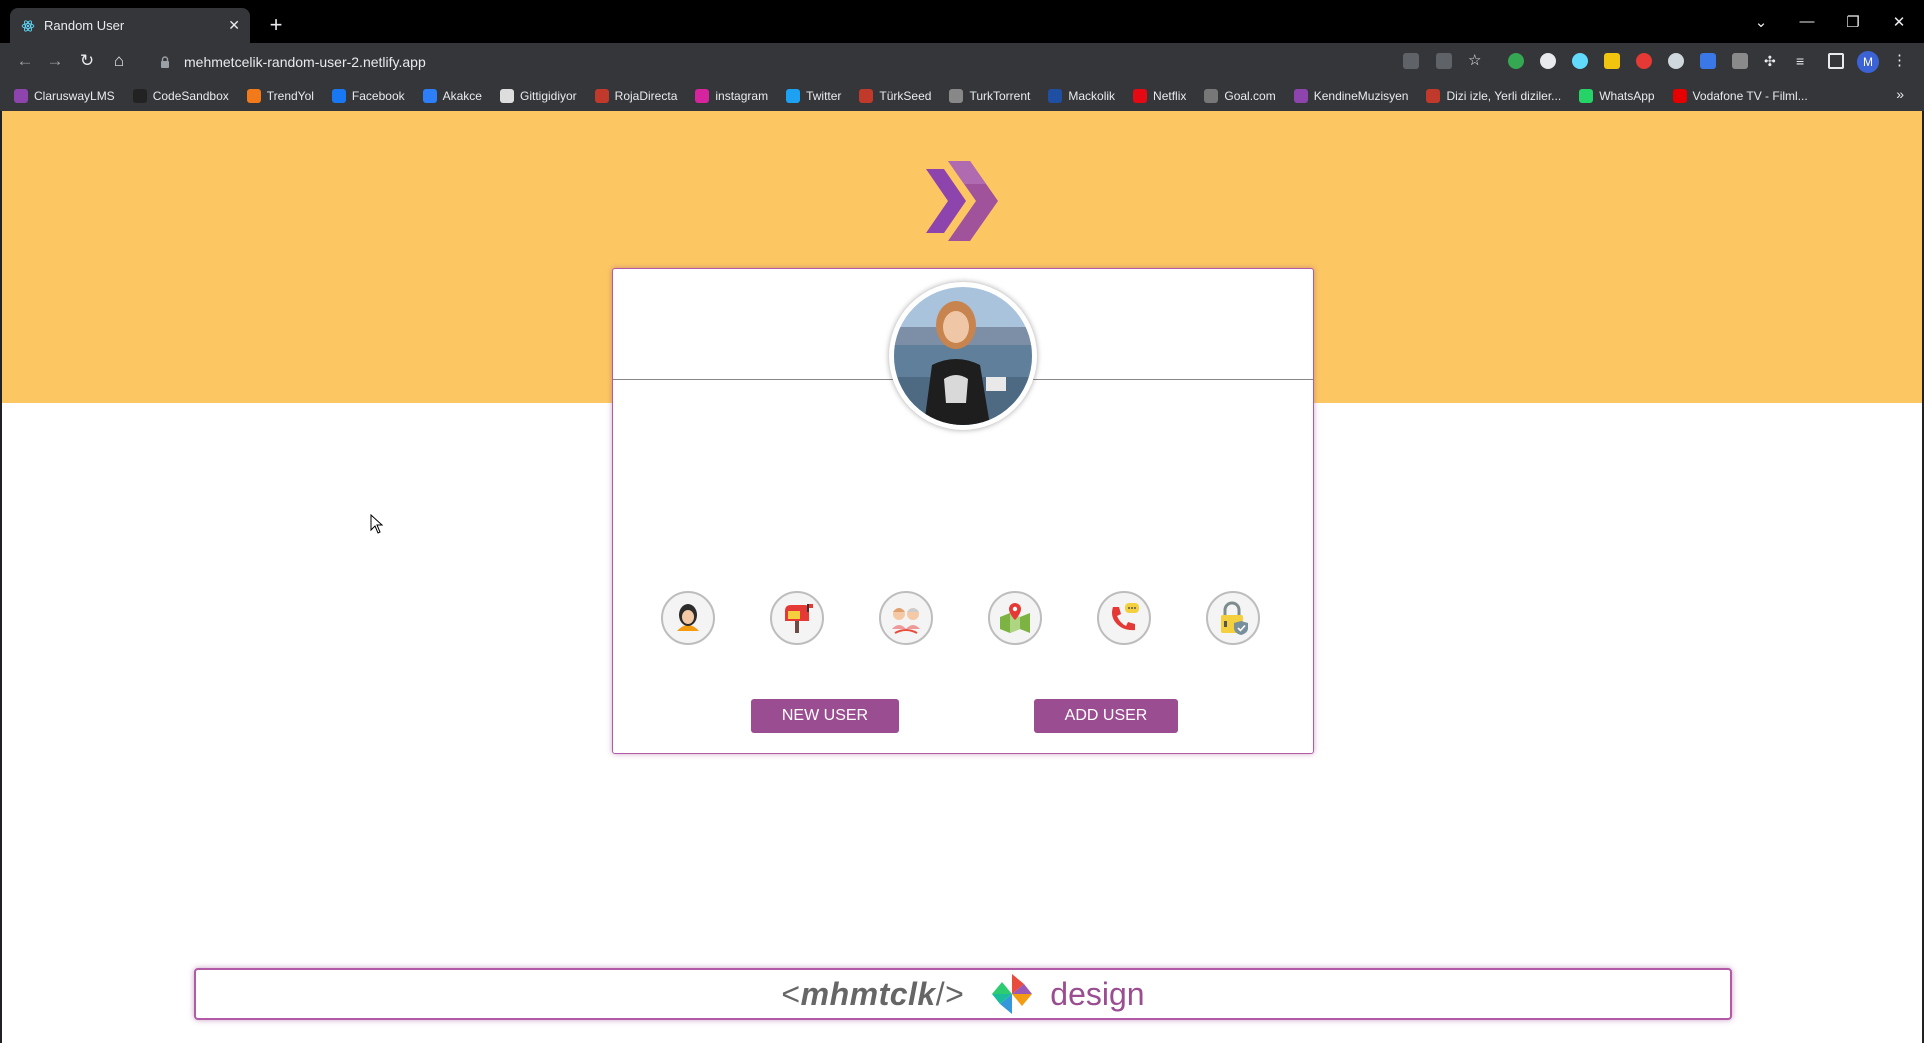 The height and width of the screenshot is (1043, 1924). Describe the element at coordinates (1900, 94) in the screenshot. I see `bookmarks-more-icon: »` at that location.